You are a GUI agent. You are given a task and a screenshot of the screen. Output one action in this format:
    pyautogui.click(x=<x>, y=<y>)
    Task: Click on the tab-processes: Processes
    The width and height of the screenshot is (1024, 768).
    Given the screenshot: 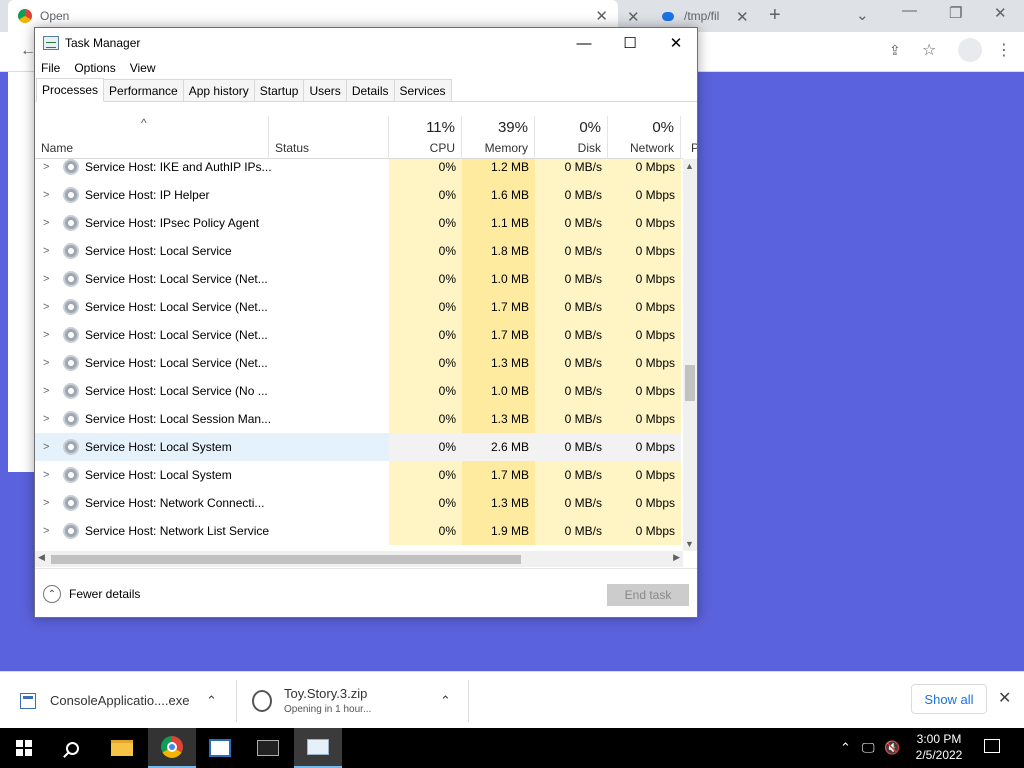 What is the action you would take?
    pyautogui.click(x=70, y=90)
    